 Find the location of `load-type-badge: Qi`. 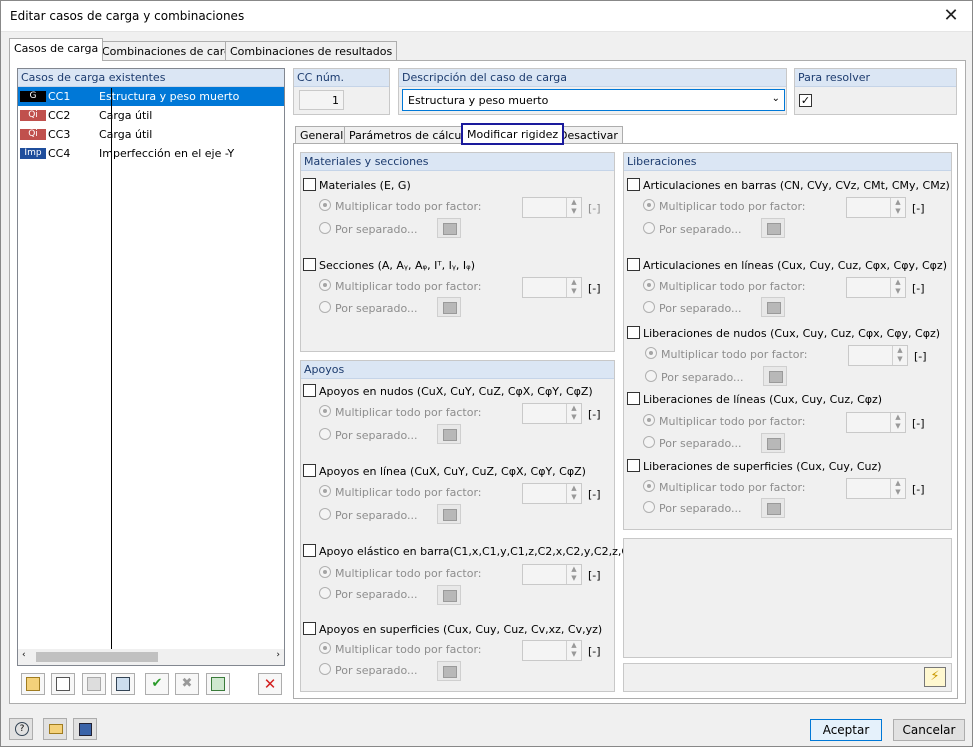

load-type-badge: Qi is located at coordinates (33, 115).